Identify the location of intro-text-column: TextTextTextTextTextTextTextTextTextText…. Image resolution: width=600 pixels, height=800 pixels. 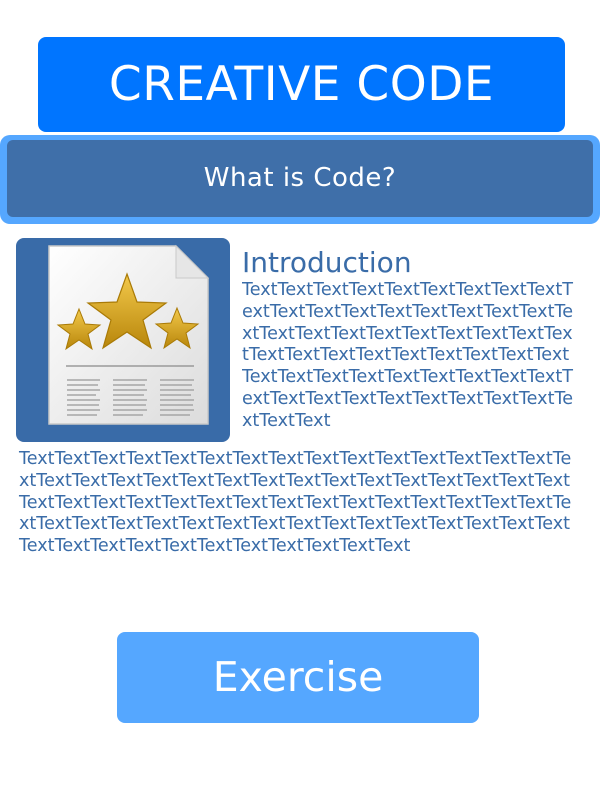
(410, 361).